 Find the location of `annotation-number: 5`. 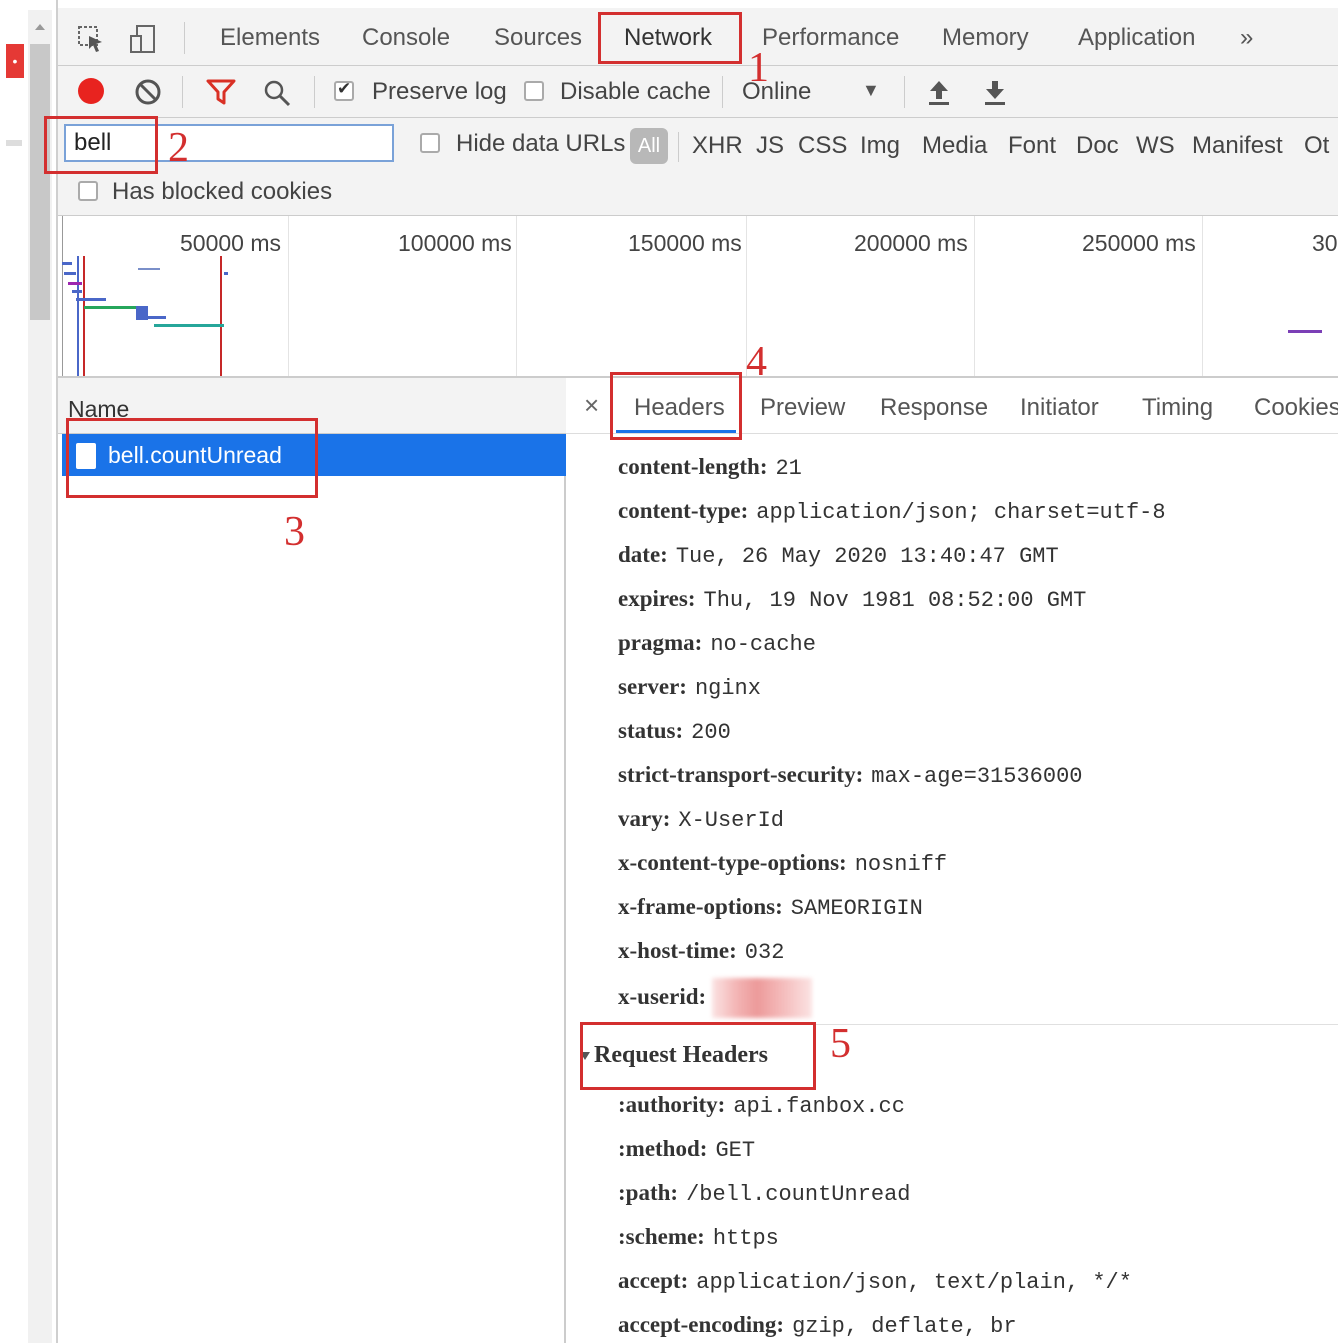

annotation-number: 5 is located at coordinates (840, 1044).